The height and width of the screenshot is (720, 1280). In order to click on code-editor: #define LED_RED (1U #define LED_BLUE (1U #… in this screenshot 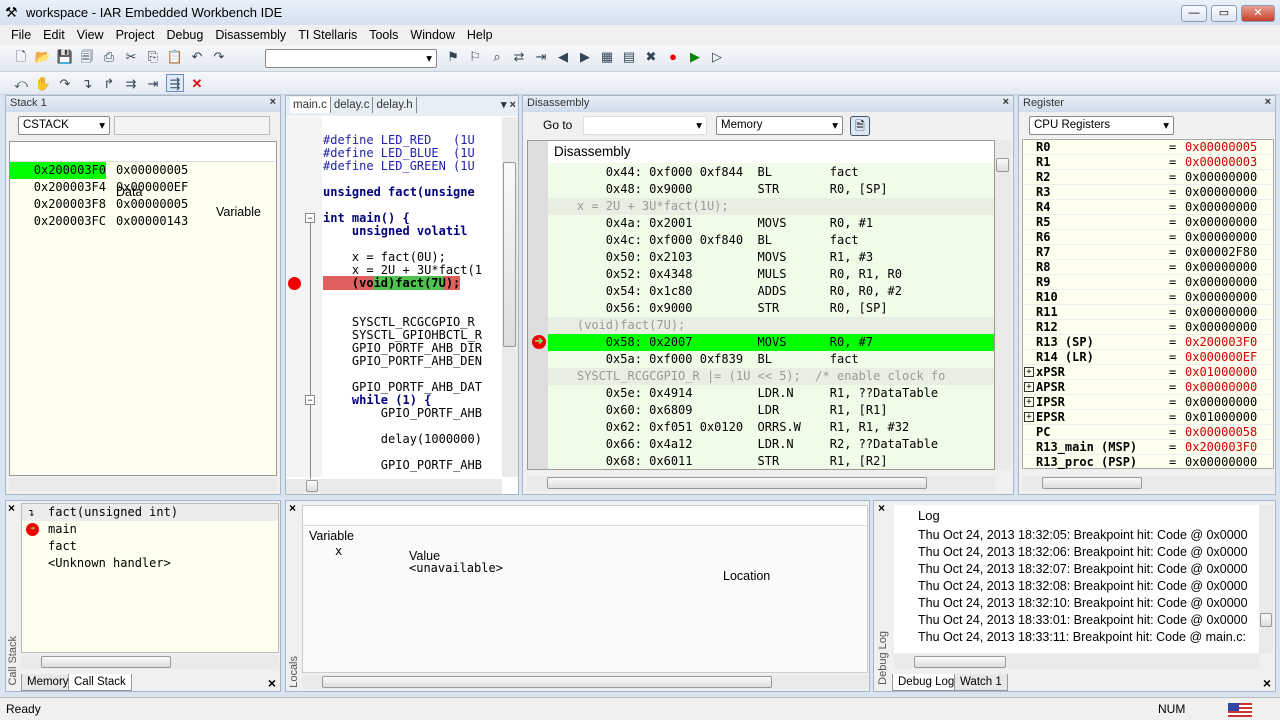, I will do `click(411, 303)`.